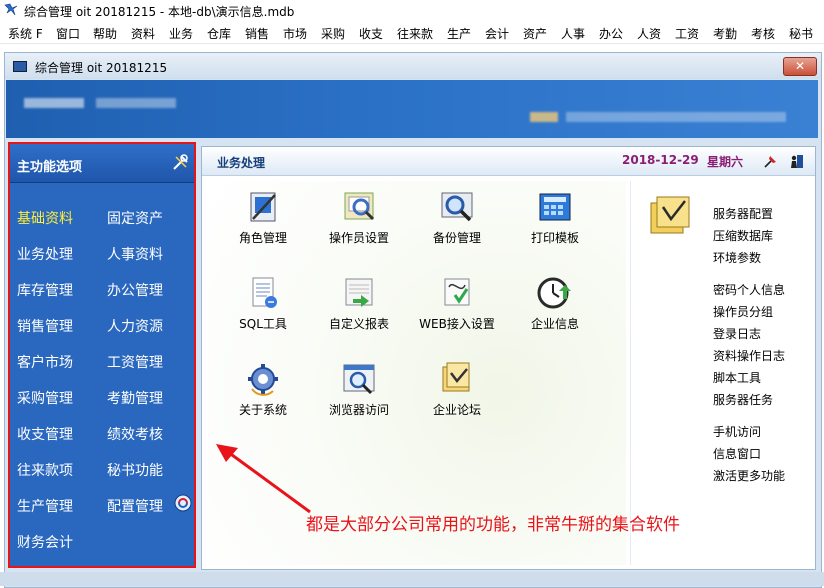 This screenshot has width=824, height=588. Describe the element at coordinates (725, 33) in the screenshot. I see `menu-attendance: 考勤` at that location.